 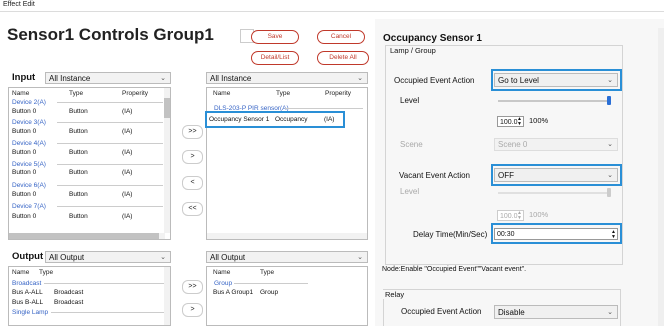 What do you see at coordinates (192, 287) in the screenshot?
I see `add-all-output-button: >>` at bounding box center [192, 287].